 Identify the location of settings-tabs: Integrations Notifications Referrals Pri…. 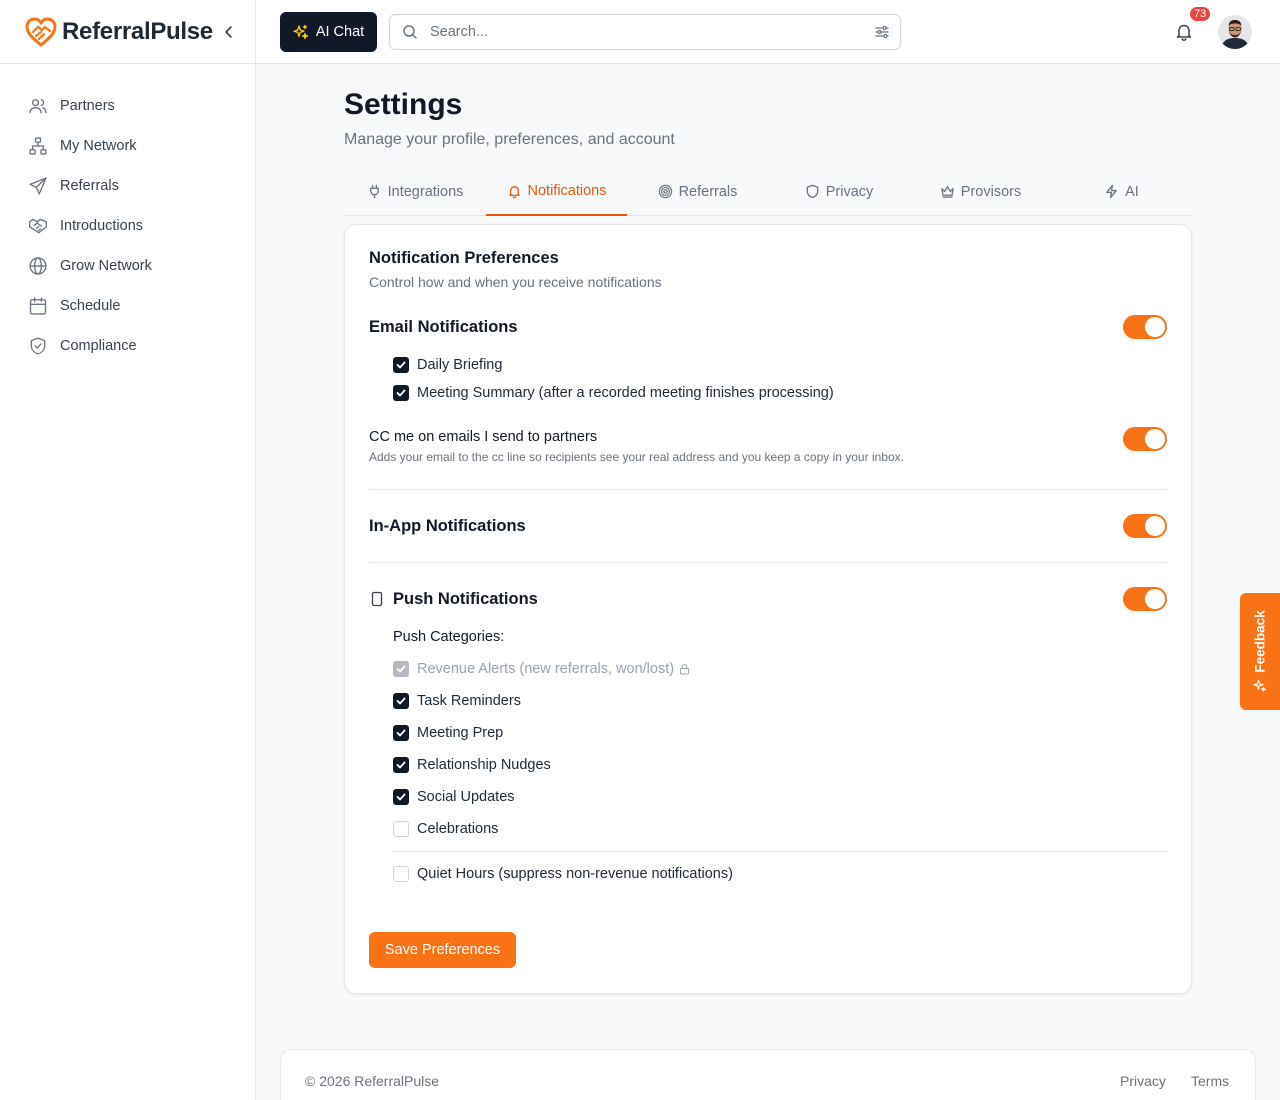
(768, 192).